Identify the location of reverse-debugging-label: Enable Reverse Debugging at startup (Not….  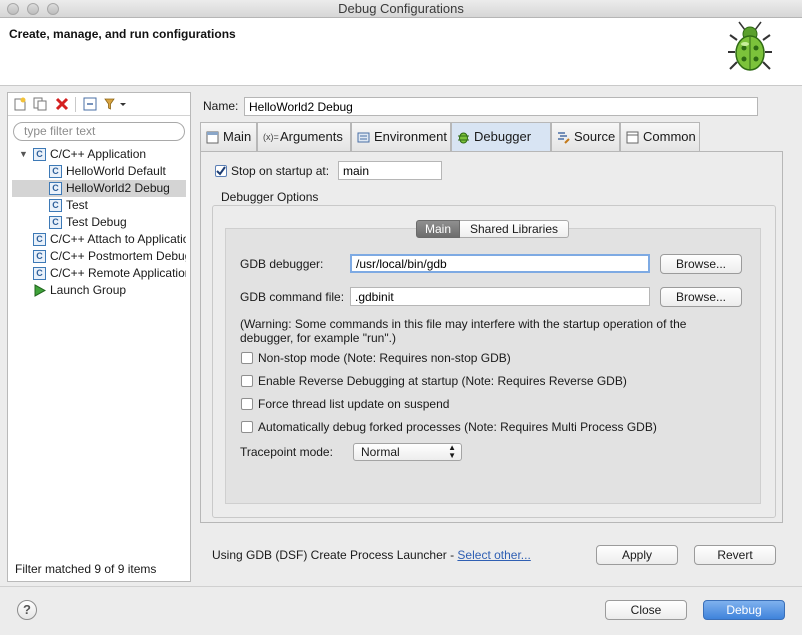
(442, 381).